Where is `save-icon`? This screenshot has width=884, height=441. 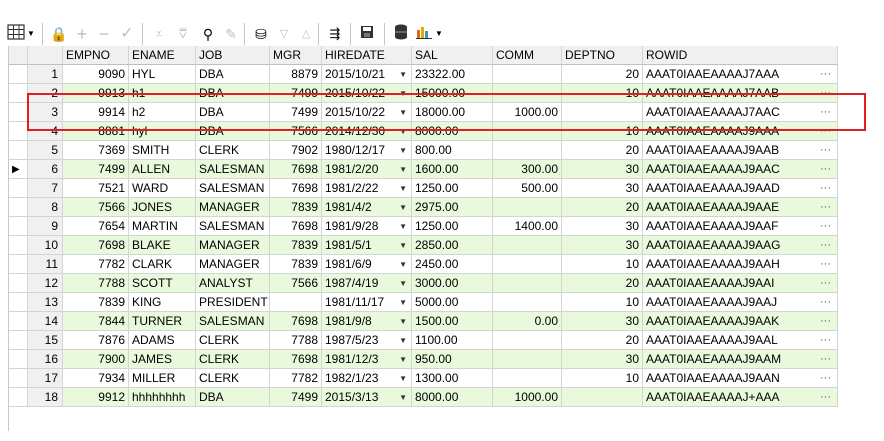
save-icon is located at coordinates (367, 34).